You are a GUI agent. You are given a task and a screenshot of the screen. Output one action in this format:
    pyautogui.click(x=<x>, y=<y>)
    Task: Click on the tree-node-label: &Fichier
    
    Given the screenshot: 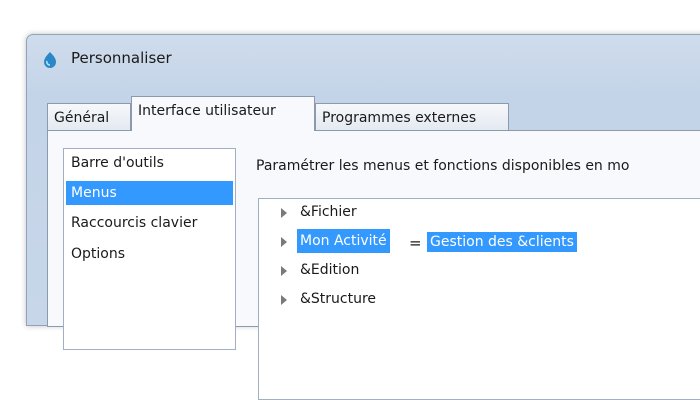 What is the action you would take?
    pyautogui.click(x=328, y=212)
    